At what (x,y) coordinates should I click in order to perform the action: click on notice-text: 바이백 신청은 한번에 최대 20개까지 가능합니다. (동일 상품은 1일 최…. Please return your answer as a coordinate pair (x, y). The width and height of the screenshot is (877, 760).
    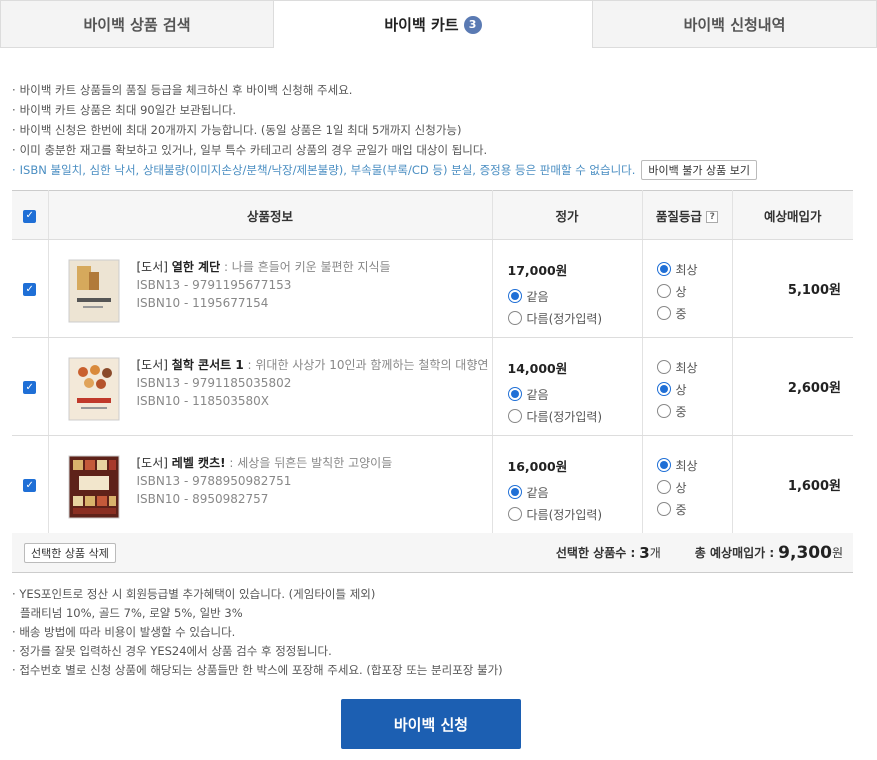
    Looking at the image, I should click on (240, 129).